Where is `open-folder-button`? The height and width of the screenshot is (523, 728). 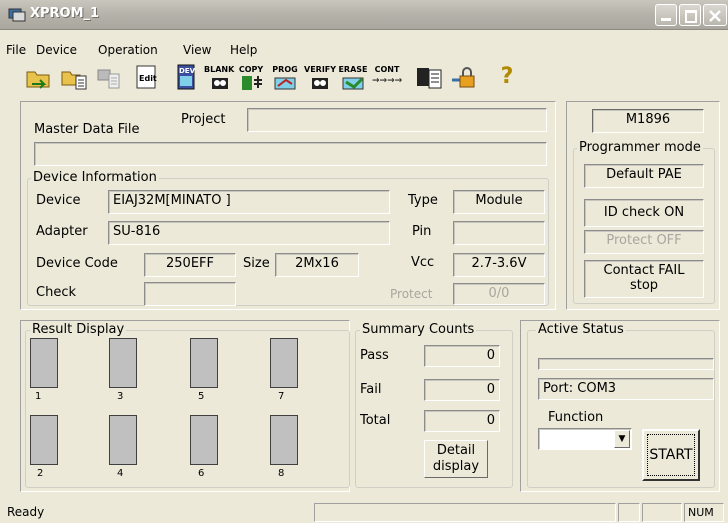 open-folder-button is located at coordinates (39, 78).